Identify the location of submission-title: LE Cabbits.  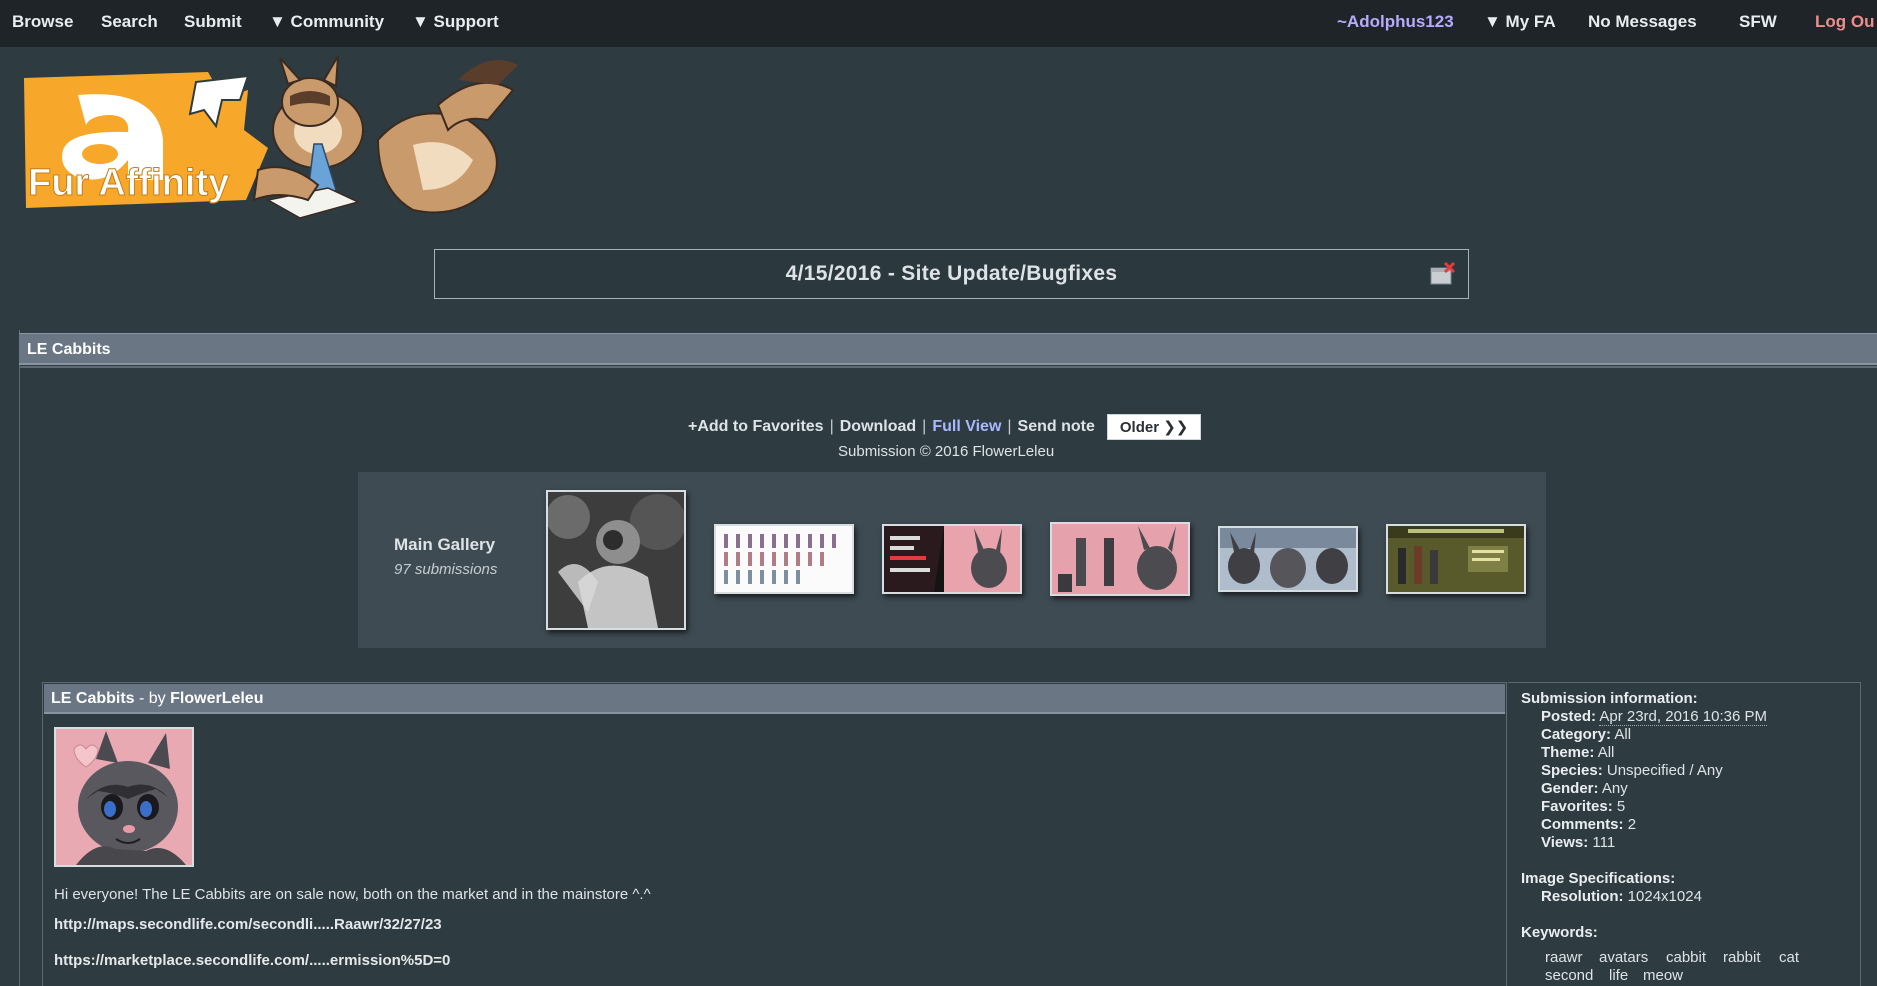
(93, 698).